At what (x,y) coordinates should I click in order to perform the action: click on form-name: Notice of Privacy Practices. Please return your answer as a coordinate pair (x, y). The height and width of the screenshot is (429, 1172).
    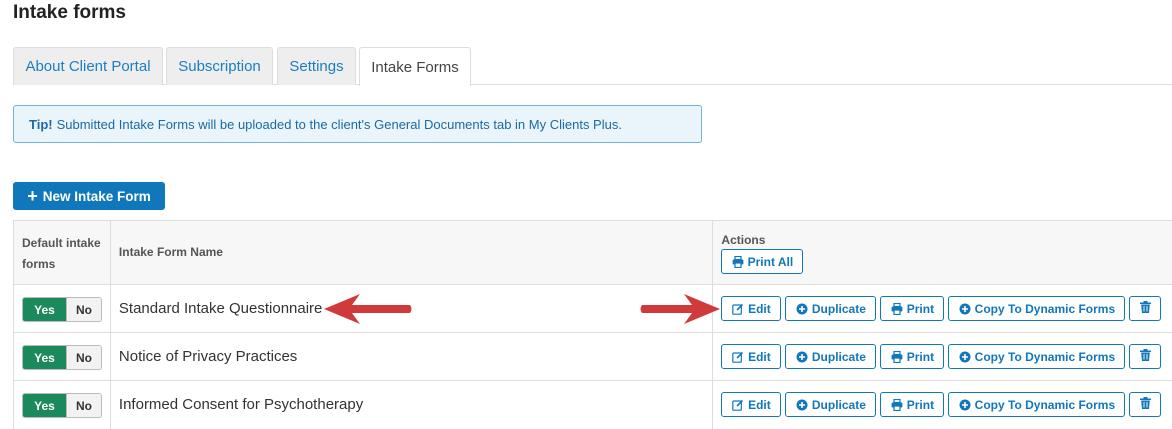
    Looking at the image, I should click on (208, 356).